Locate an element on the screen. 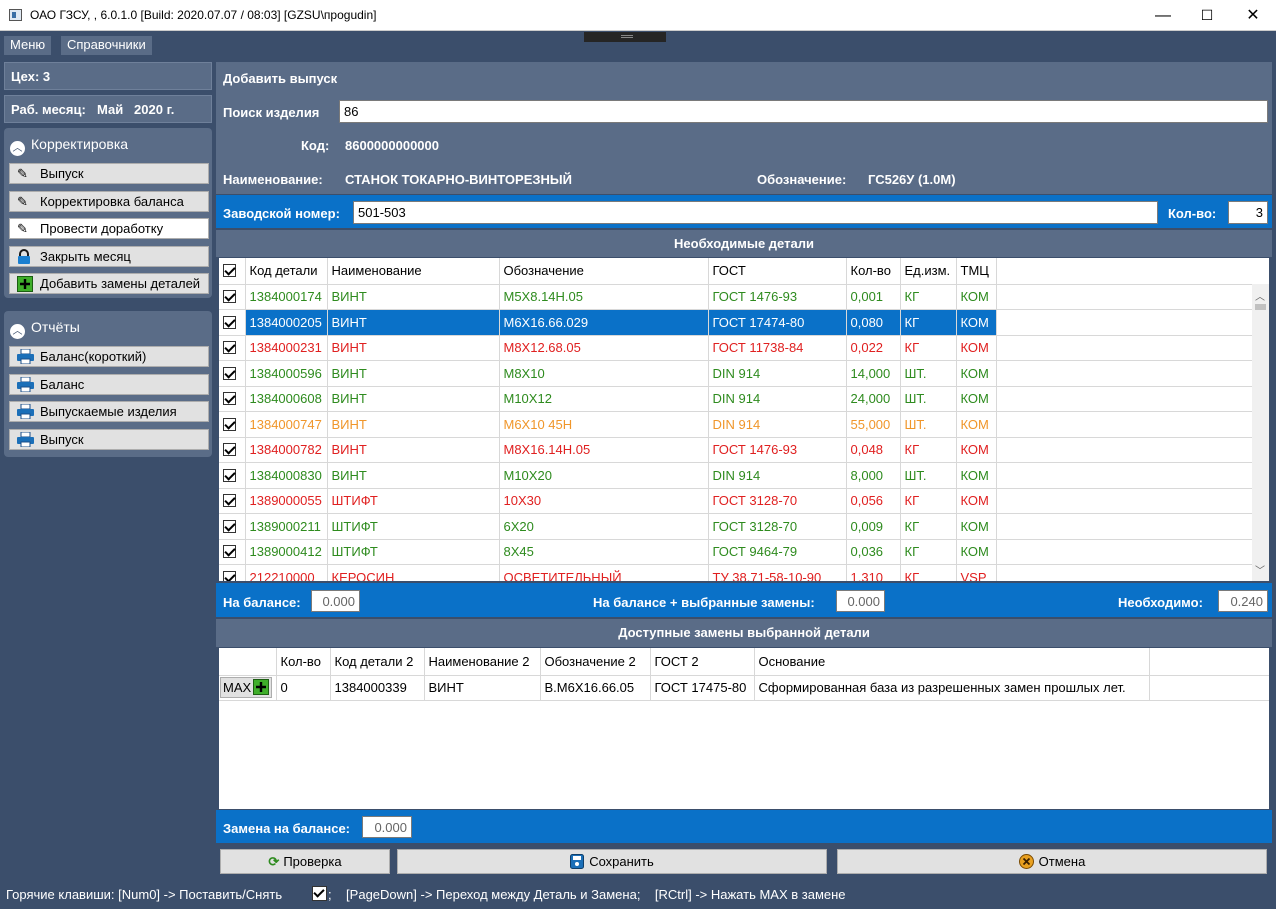  col-gost2: ГОСТ 2 is located at coordinates (702, 662).